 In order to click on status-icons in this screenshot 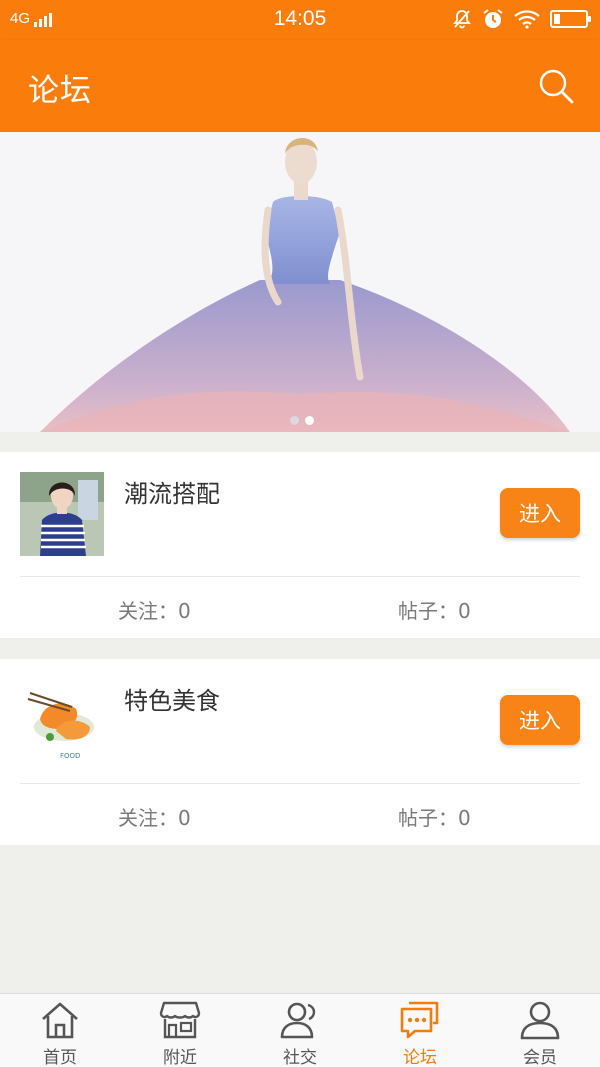, I will do `click(521, 19)`.